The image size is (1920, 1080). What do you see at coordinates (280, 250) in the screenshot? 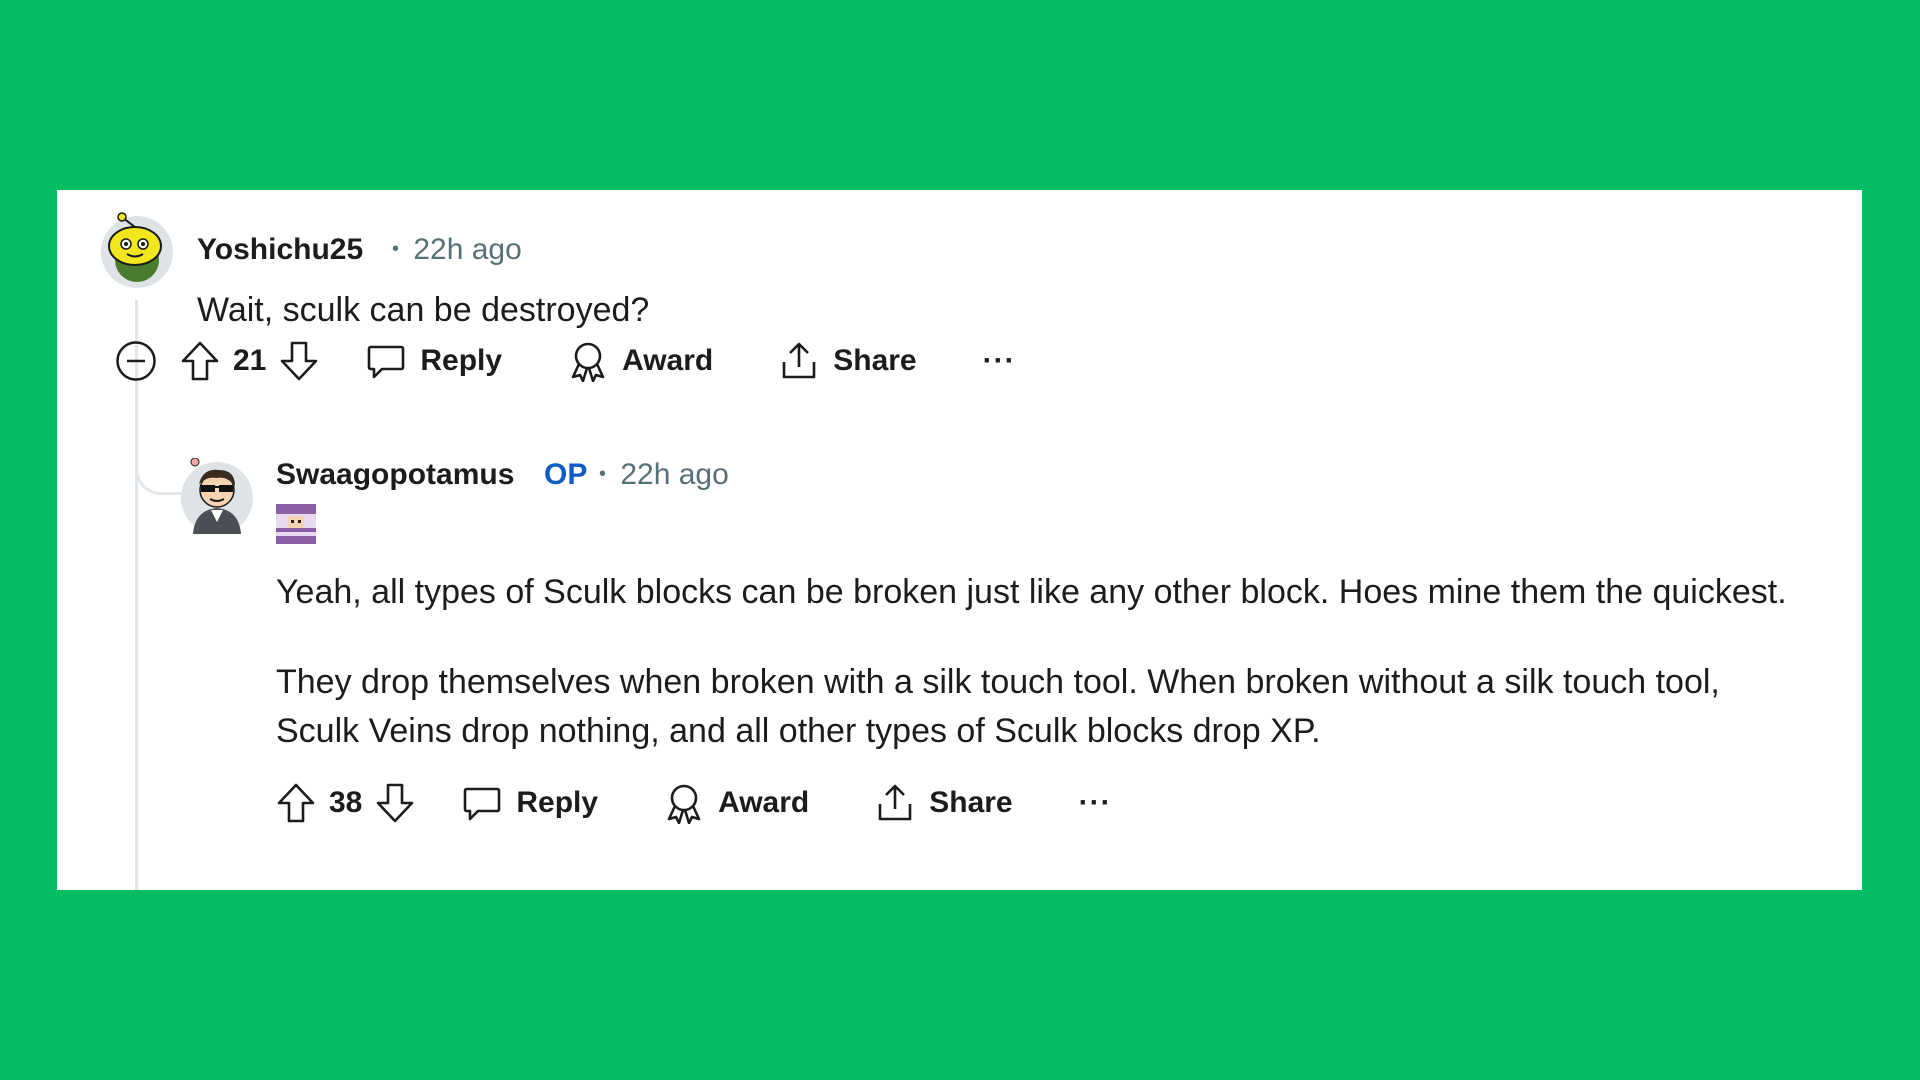
I see `comment-username: Yoshichu25` at bounding box center [280, 250].